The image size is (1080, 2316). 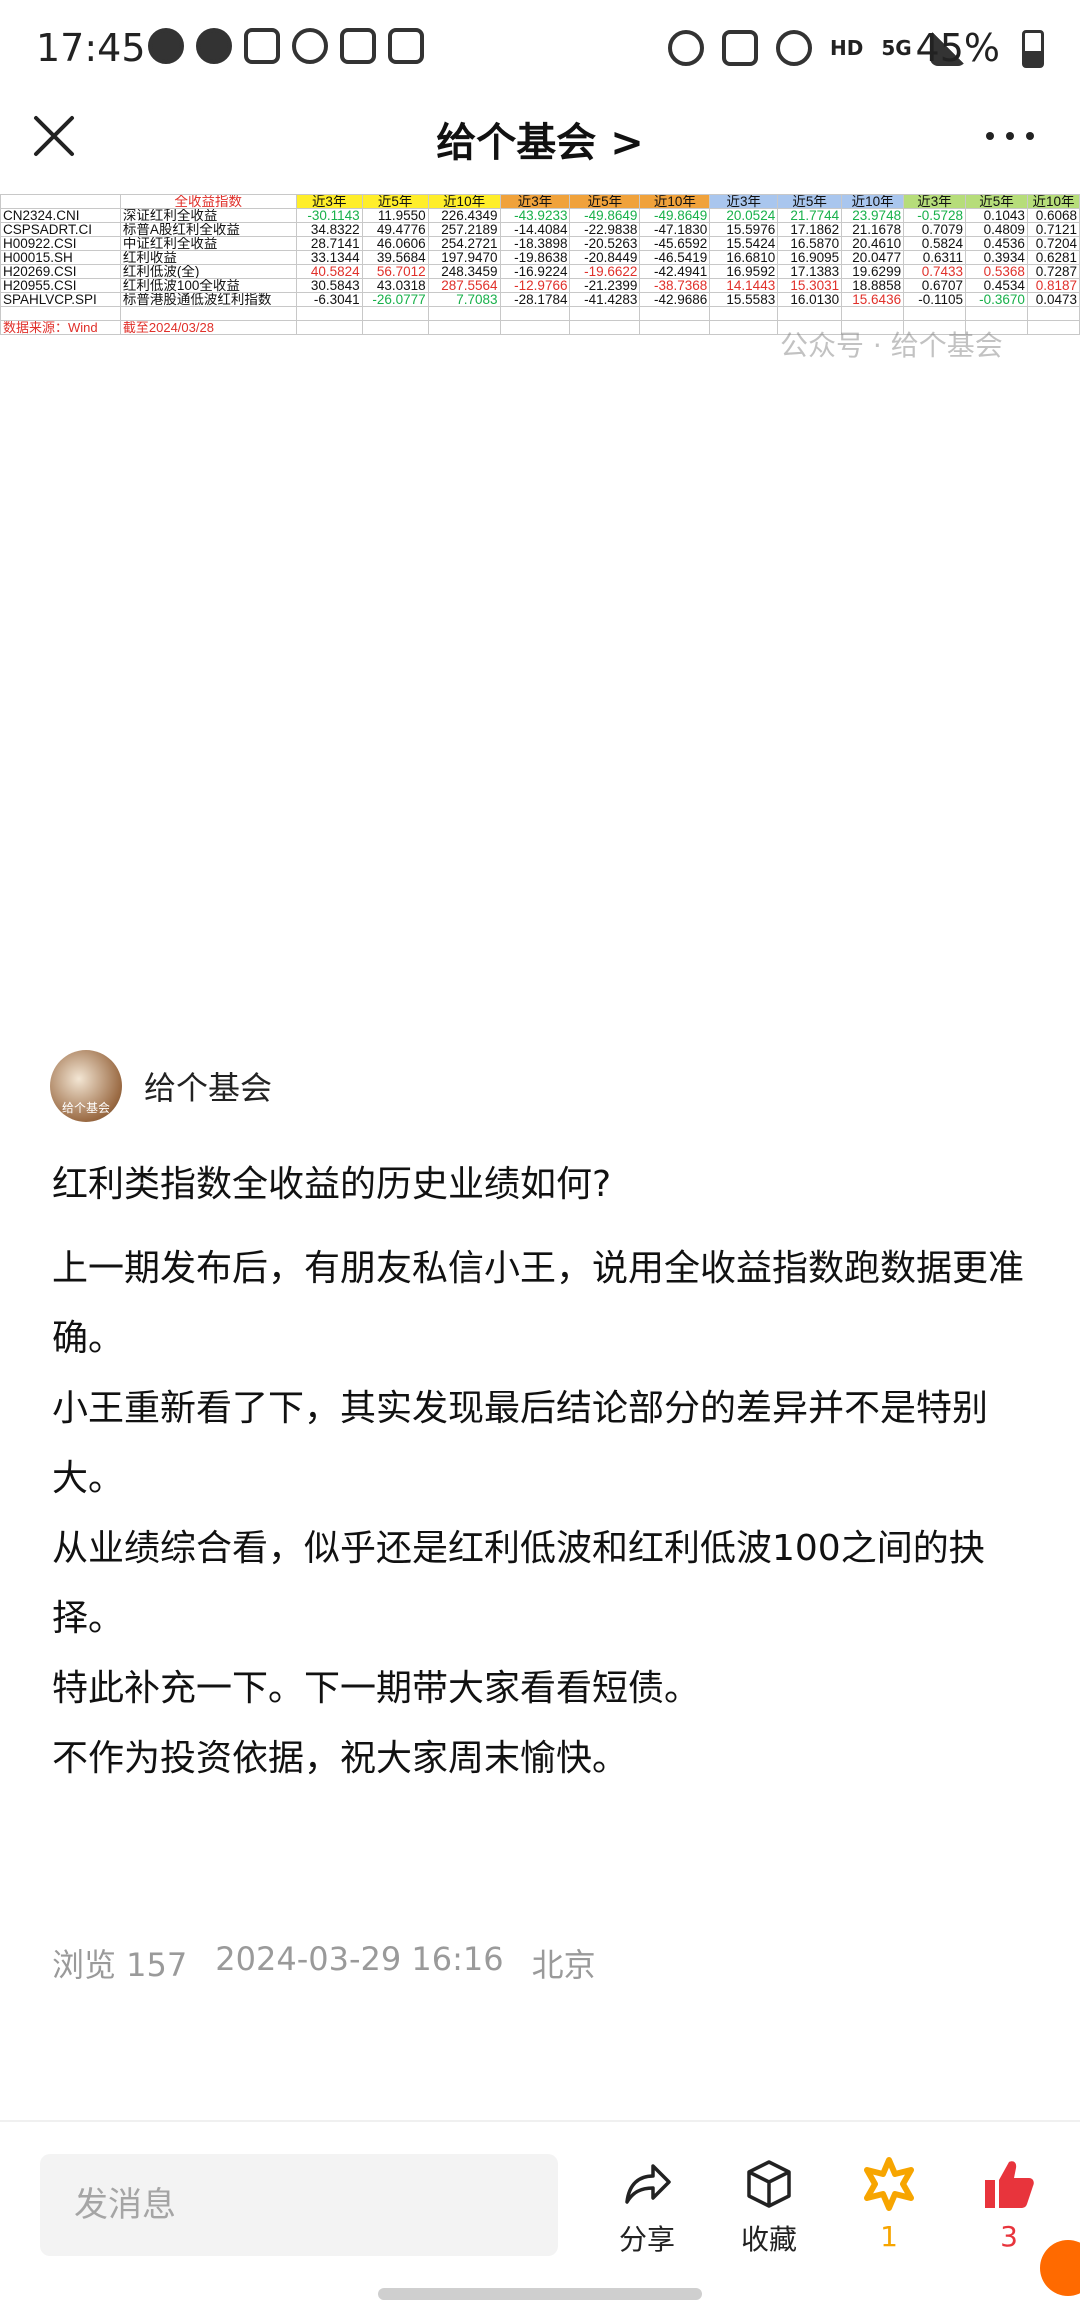 What do you see at coordinates (464, 215) in the screenshot?
I see `table-cell-value: 226.4349` at bounding box center [464, 215].